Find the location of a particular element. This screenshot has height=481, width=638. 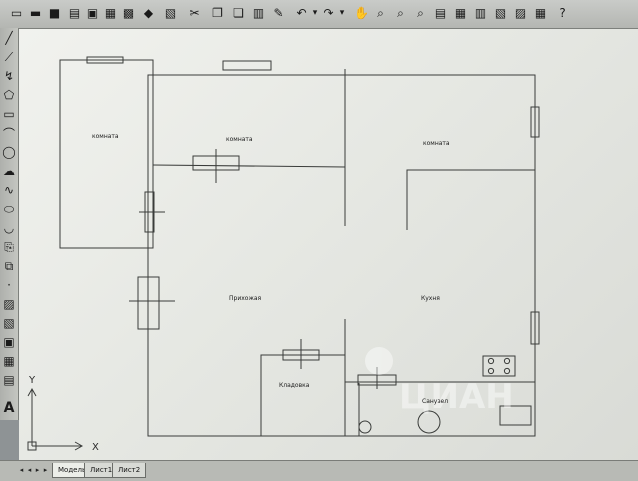

zoom-previous-icon: ⌕ is located at coordinates (420, 13).